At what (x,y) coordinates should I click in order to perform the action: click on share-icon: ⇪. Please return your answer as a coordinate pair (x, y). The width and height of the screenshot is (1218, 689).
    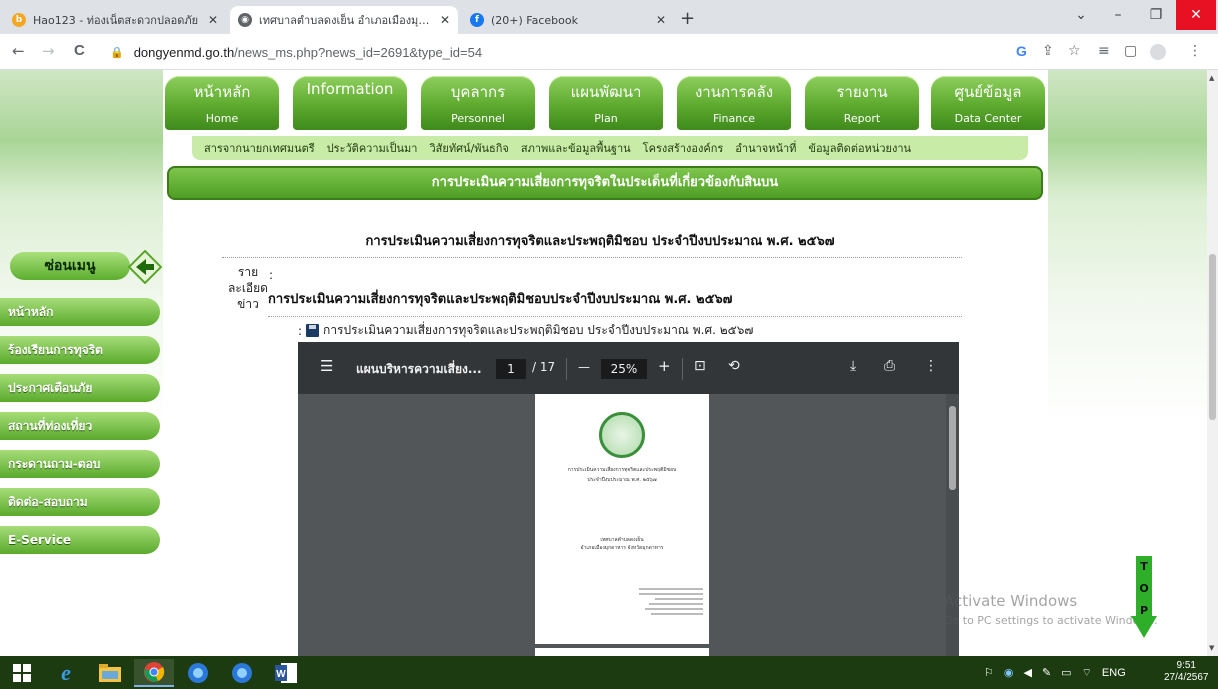
    Looking at the image, I should click on (1048, 51).